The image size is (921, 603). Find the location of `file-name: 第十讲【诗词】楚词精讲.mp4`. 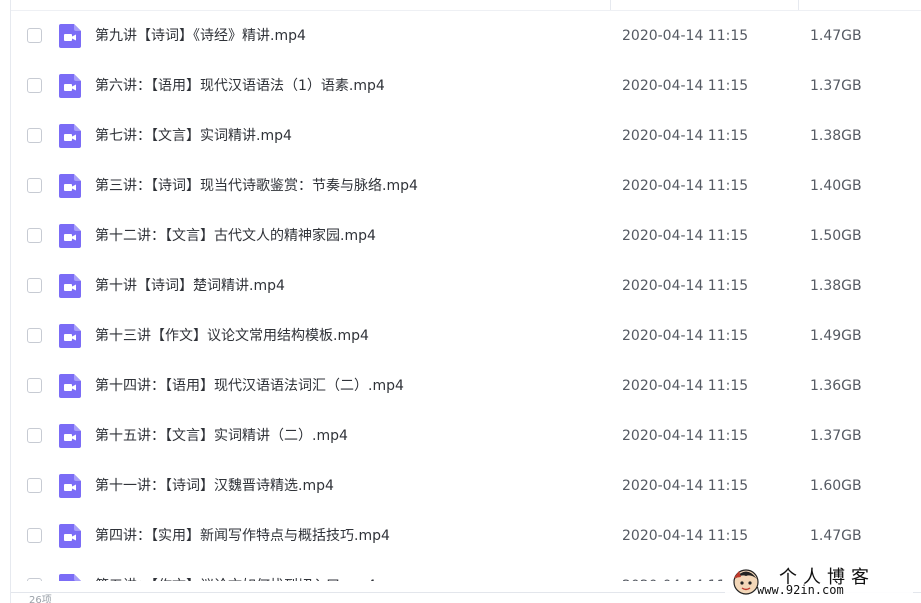

file-name: 第十讲【诗词】楚词精讲.mp4 is located at coordinates (190, 286).